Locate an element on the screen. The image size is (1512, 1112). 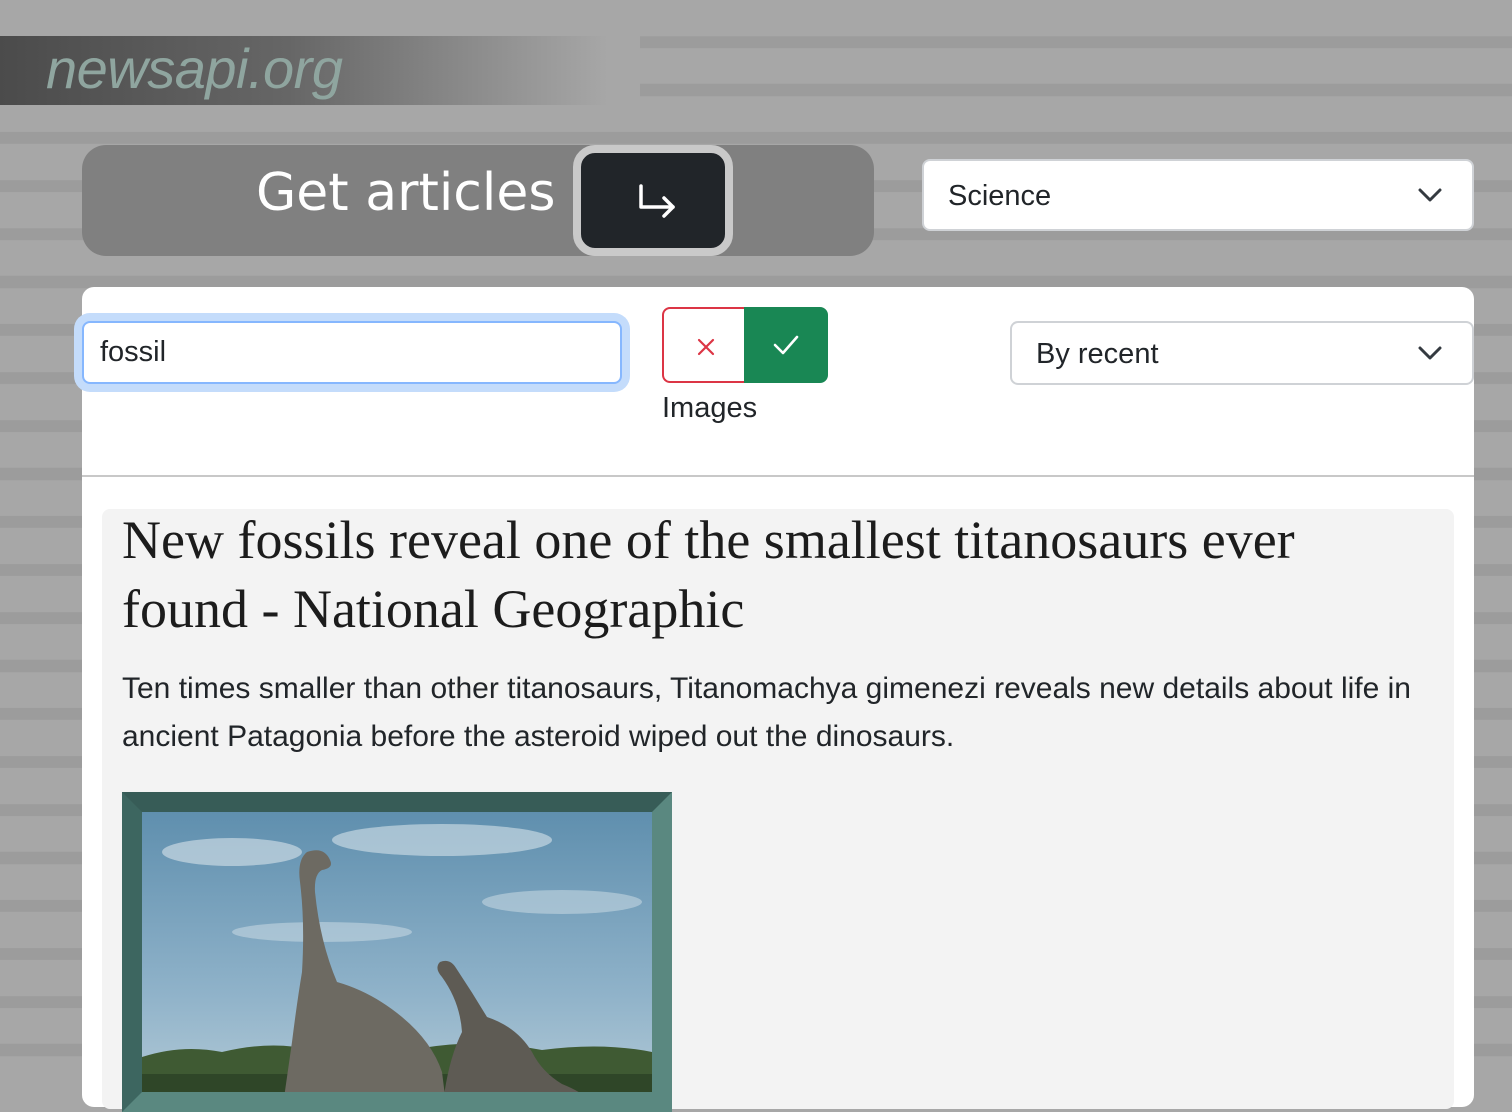
images-off-button is located at coordinates (704, 345).